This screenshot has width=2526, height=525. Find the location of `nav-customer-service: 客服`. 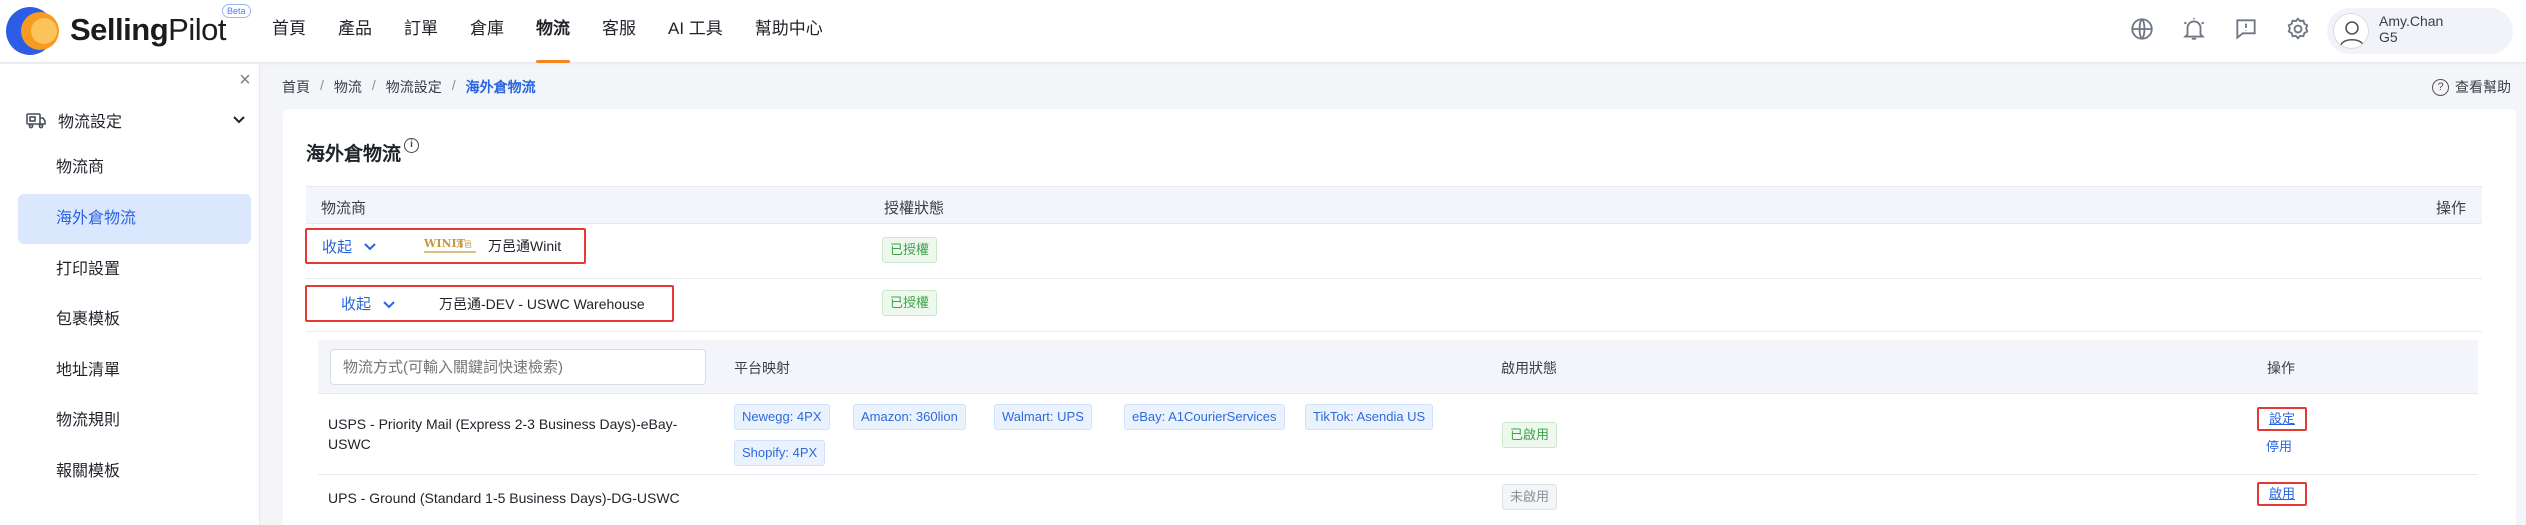

nav-customer-service: 客服 is located at coordinates (619, 31).